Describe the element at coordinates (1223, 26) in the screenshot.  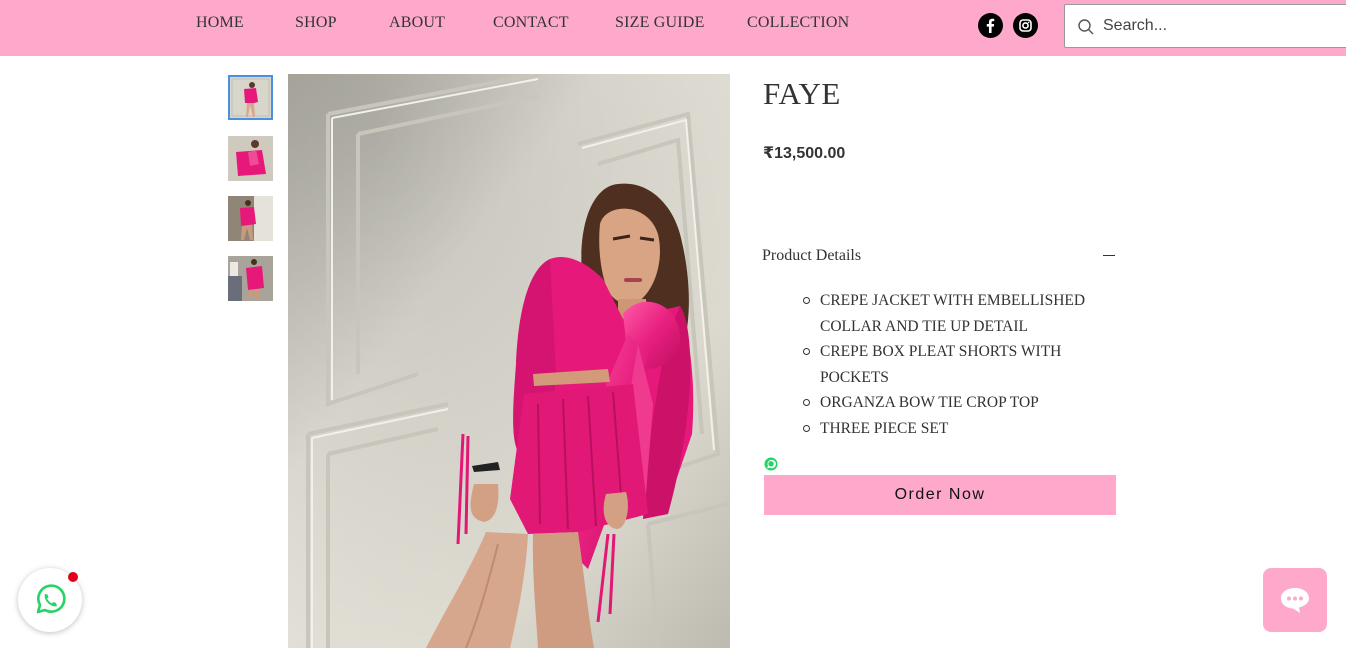
I see `search-input` at that location.